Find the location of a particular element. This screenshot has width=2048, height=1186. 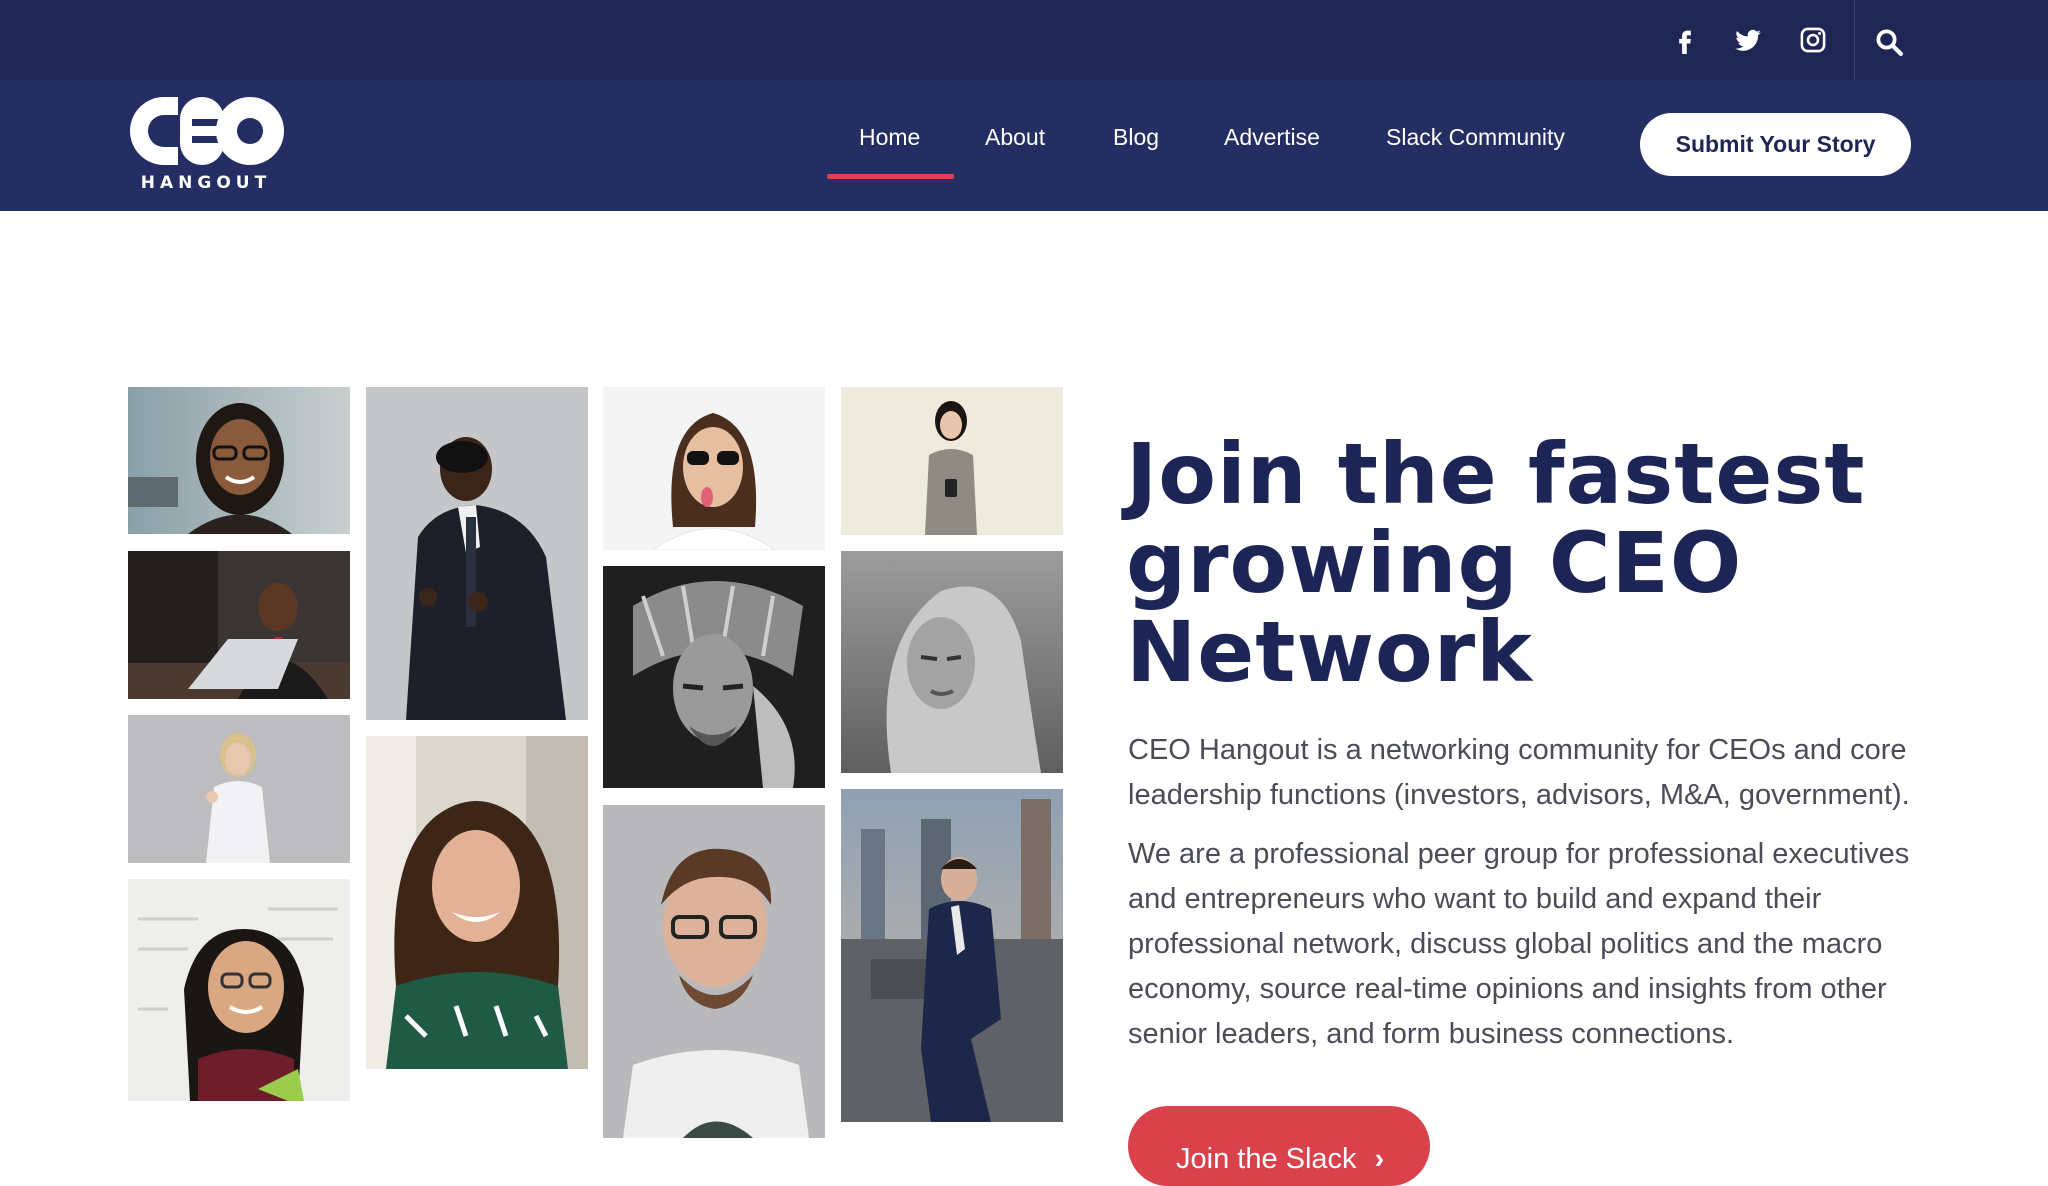

join-slack-label: Join the Slack is located at coordinates (1266, 1158).